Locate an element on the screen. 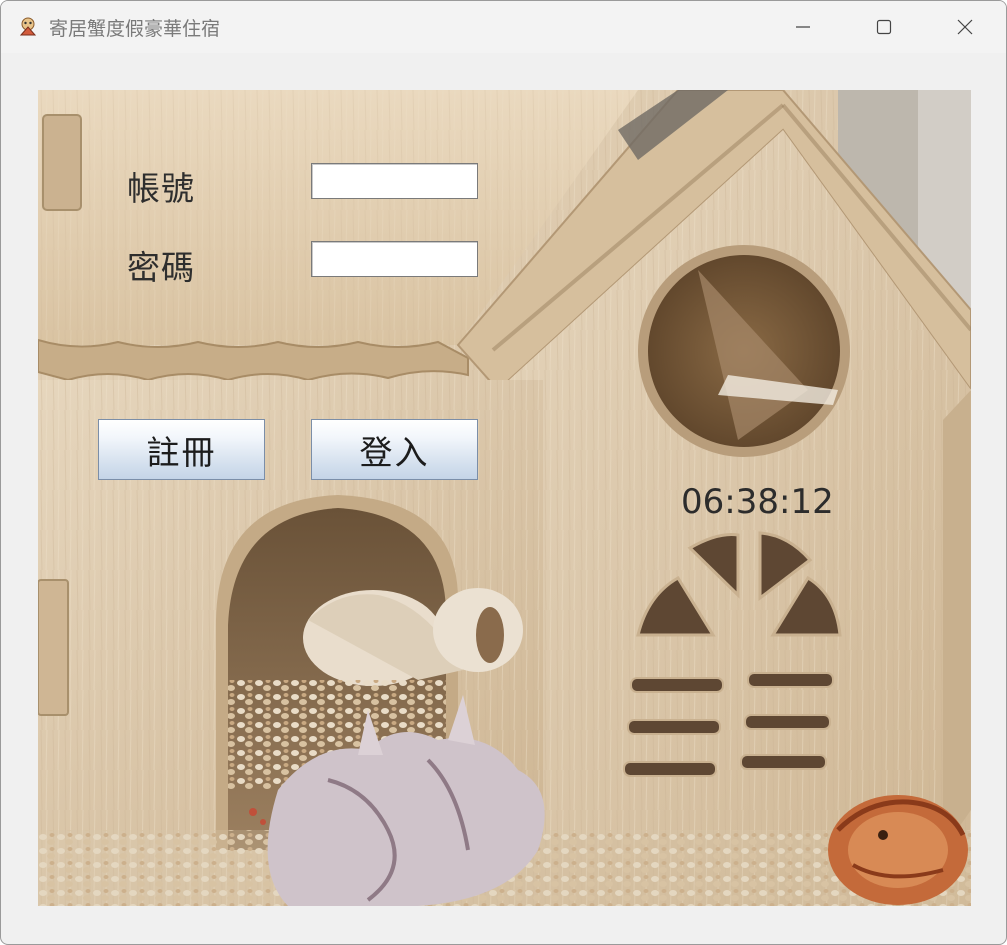  maximize-button is located at coordinates (884, 27).